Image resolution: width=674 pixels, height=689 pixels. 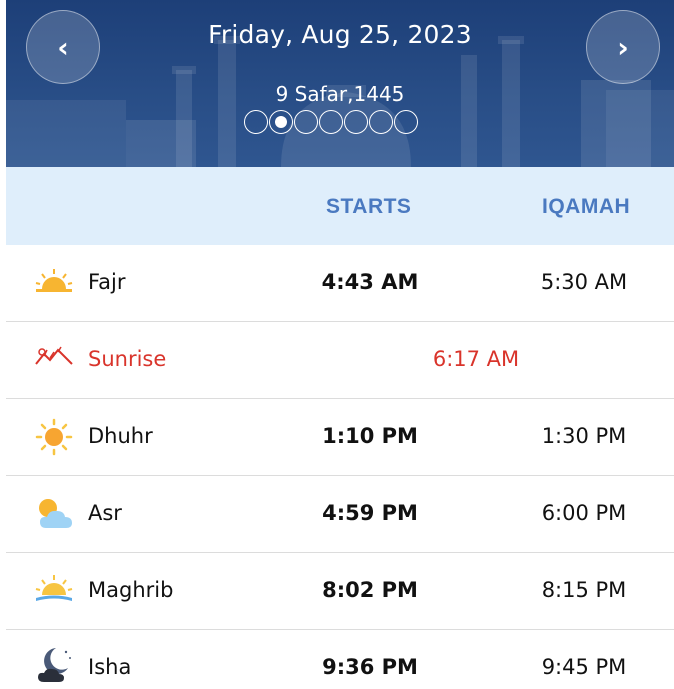 I want to click on prayer-name: Dhuhr, so click(x=120, y=436).